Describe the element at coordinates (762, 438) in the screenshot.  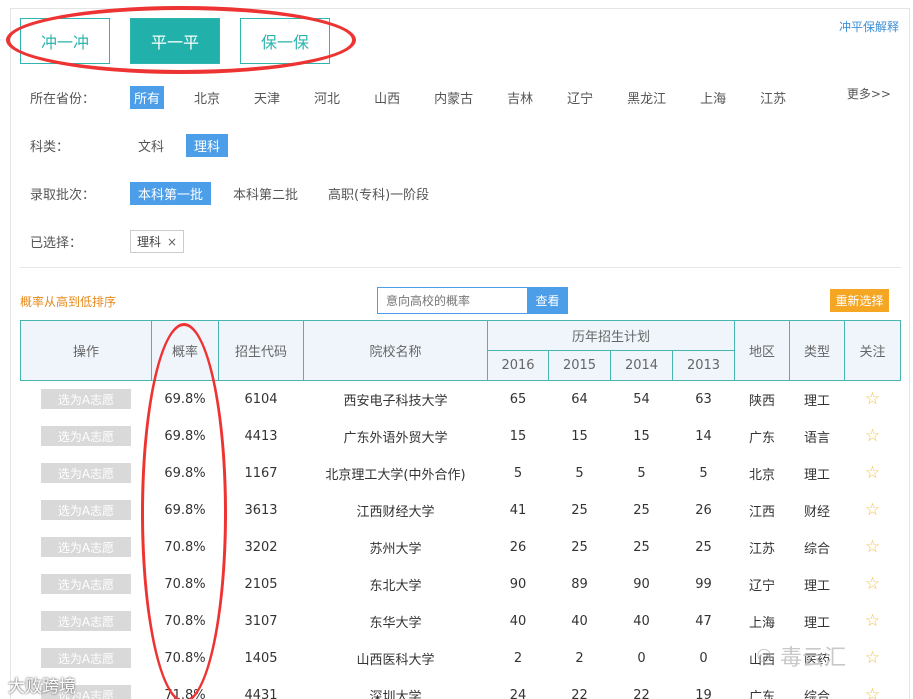
I see `region-cell: 广东` at that location.